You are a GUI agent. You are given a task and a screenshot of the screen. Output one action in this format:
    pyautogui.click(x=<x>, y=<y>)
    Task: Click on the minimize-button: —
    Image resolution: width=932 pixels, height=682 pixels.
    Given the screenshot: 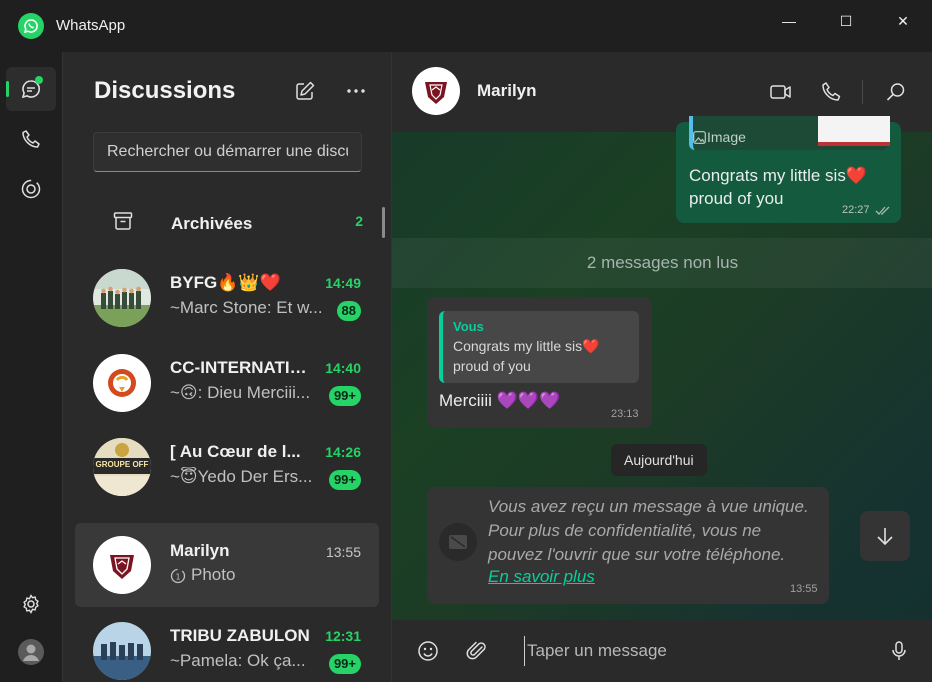 What is the action you would take?
    pyautogui.click(x=789, y=21)
    